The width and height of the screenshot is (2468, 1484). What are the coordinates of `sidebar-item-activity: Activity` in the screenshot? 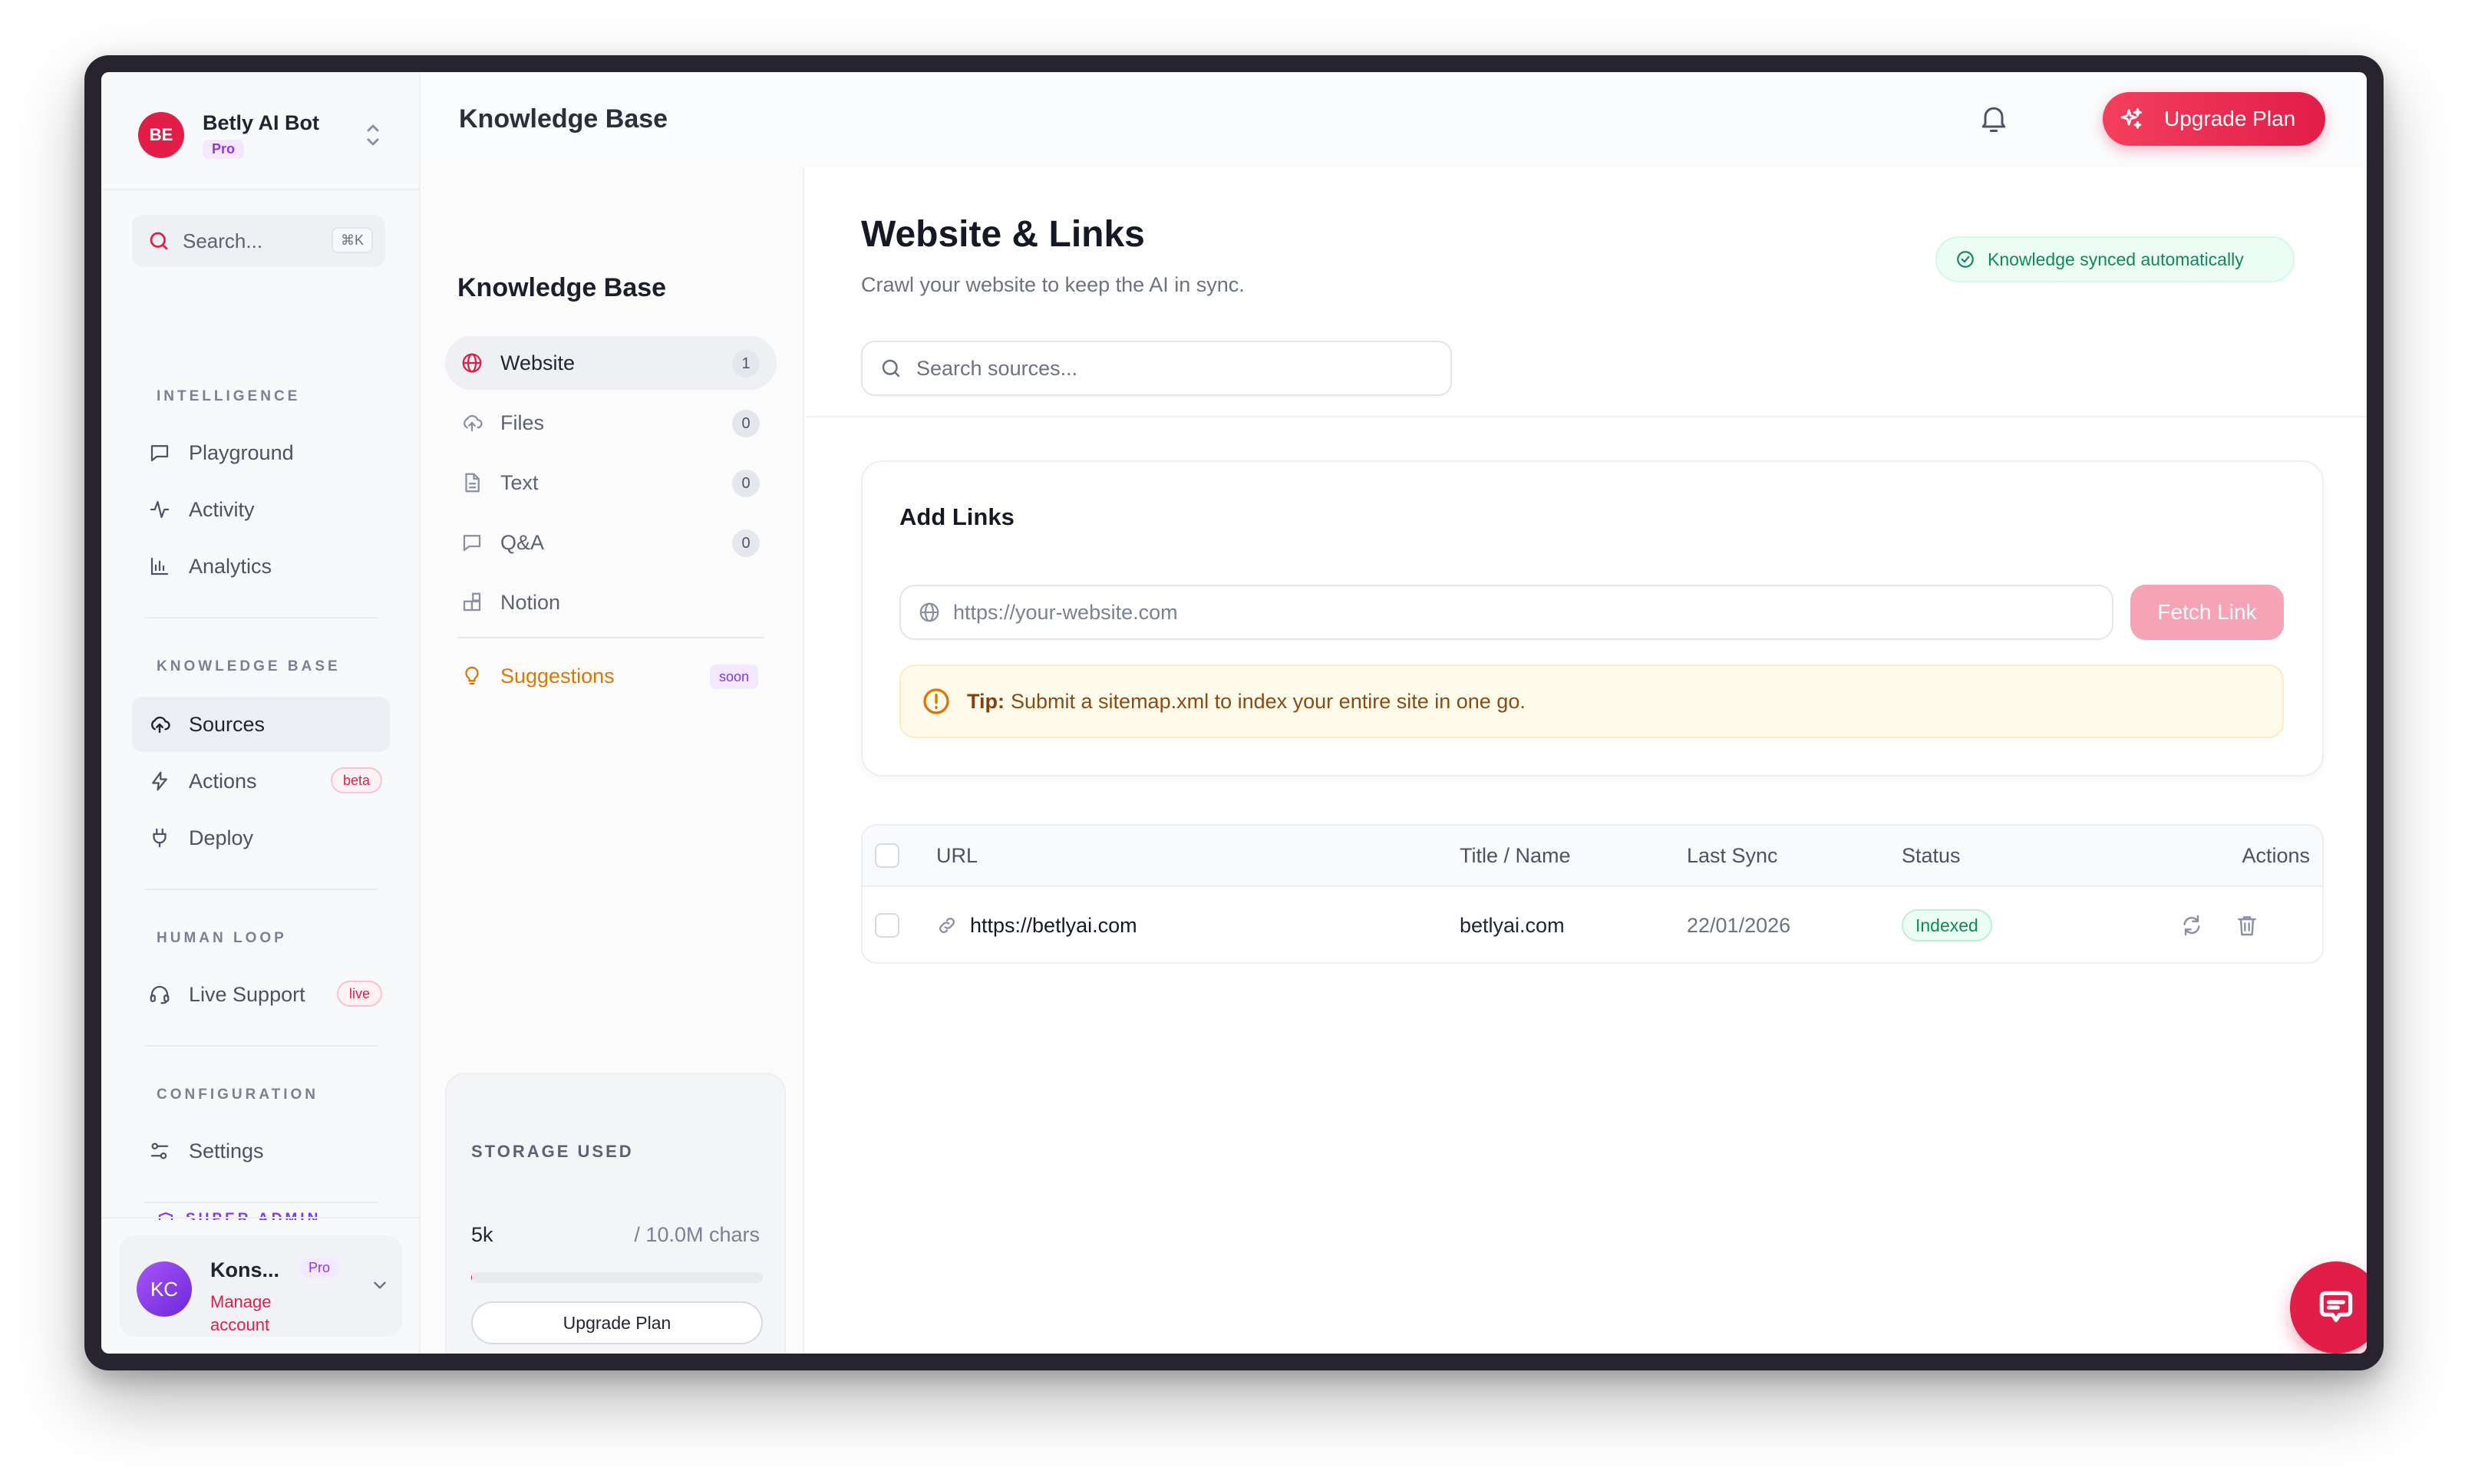 It's located at (261, 510).